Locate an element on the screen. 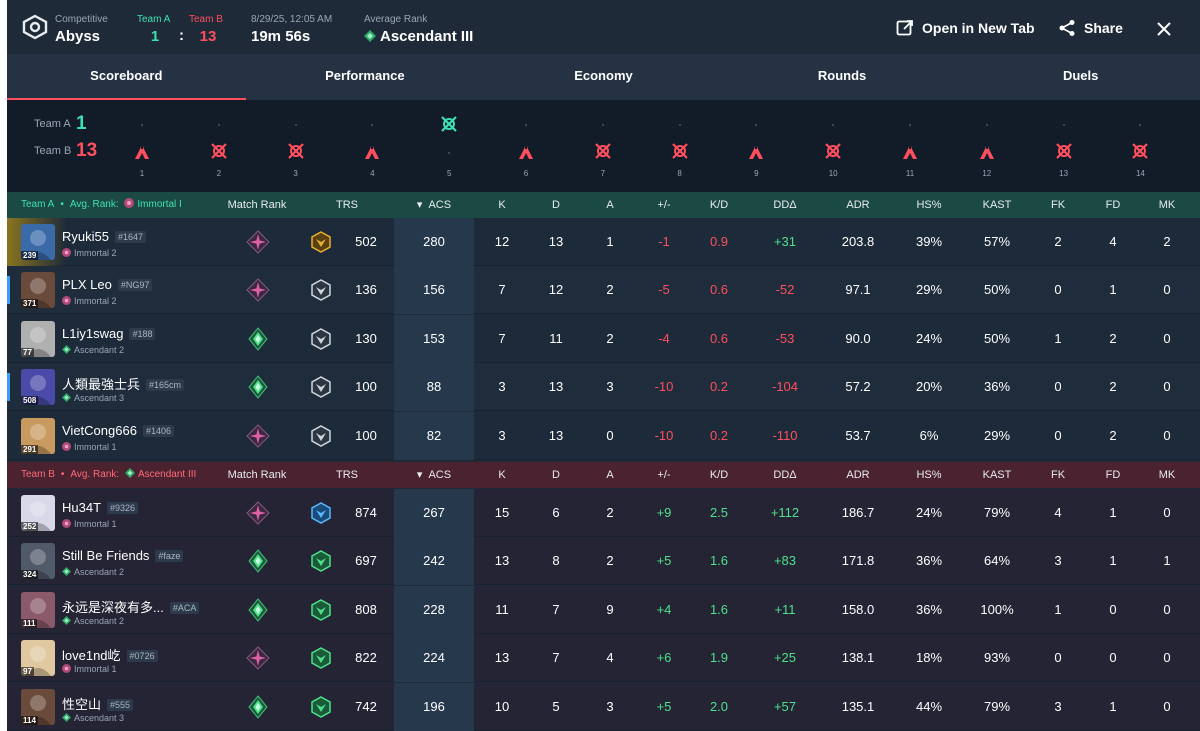  close-icon is located at coordinates (1164, 29).